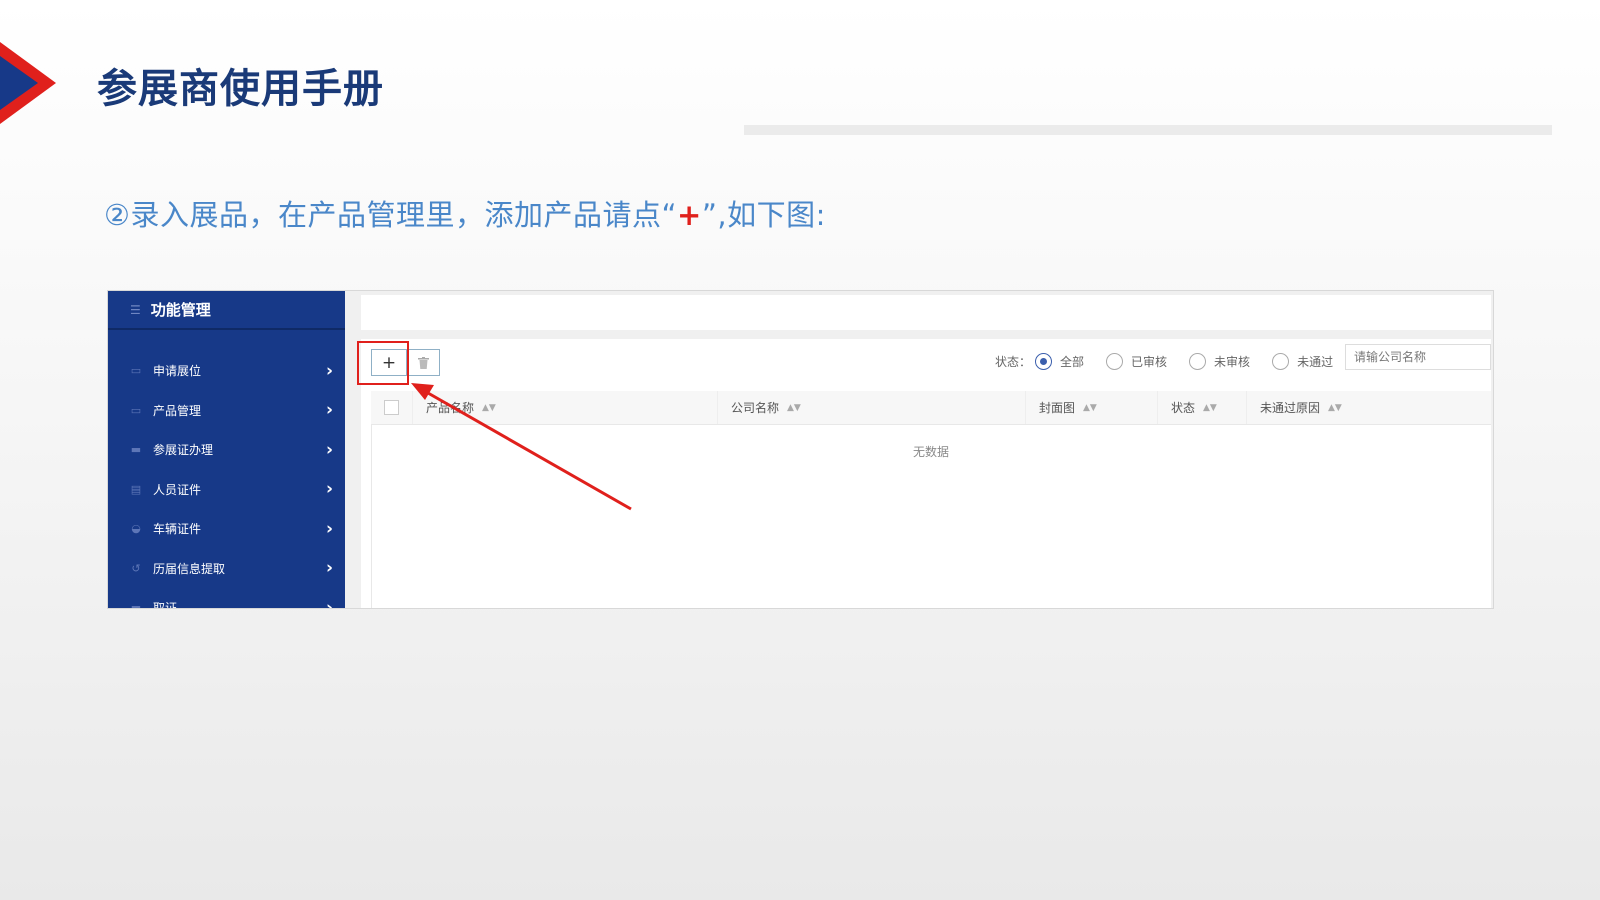  What do you see at coordinates (565, 407) in the screenshot?
I see `column-header-product-name: 产品名称 ▲▼` at bounding box center [565, 407].